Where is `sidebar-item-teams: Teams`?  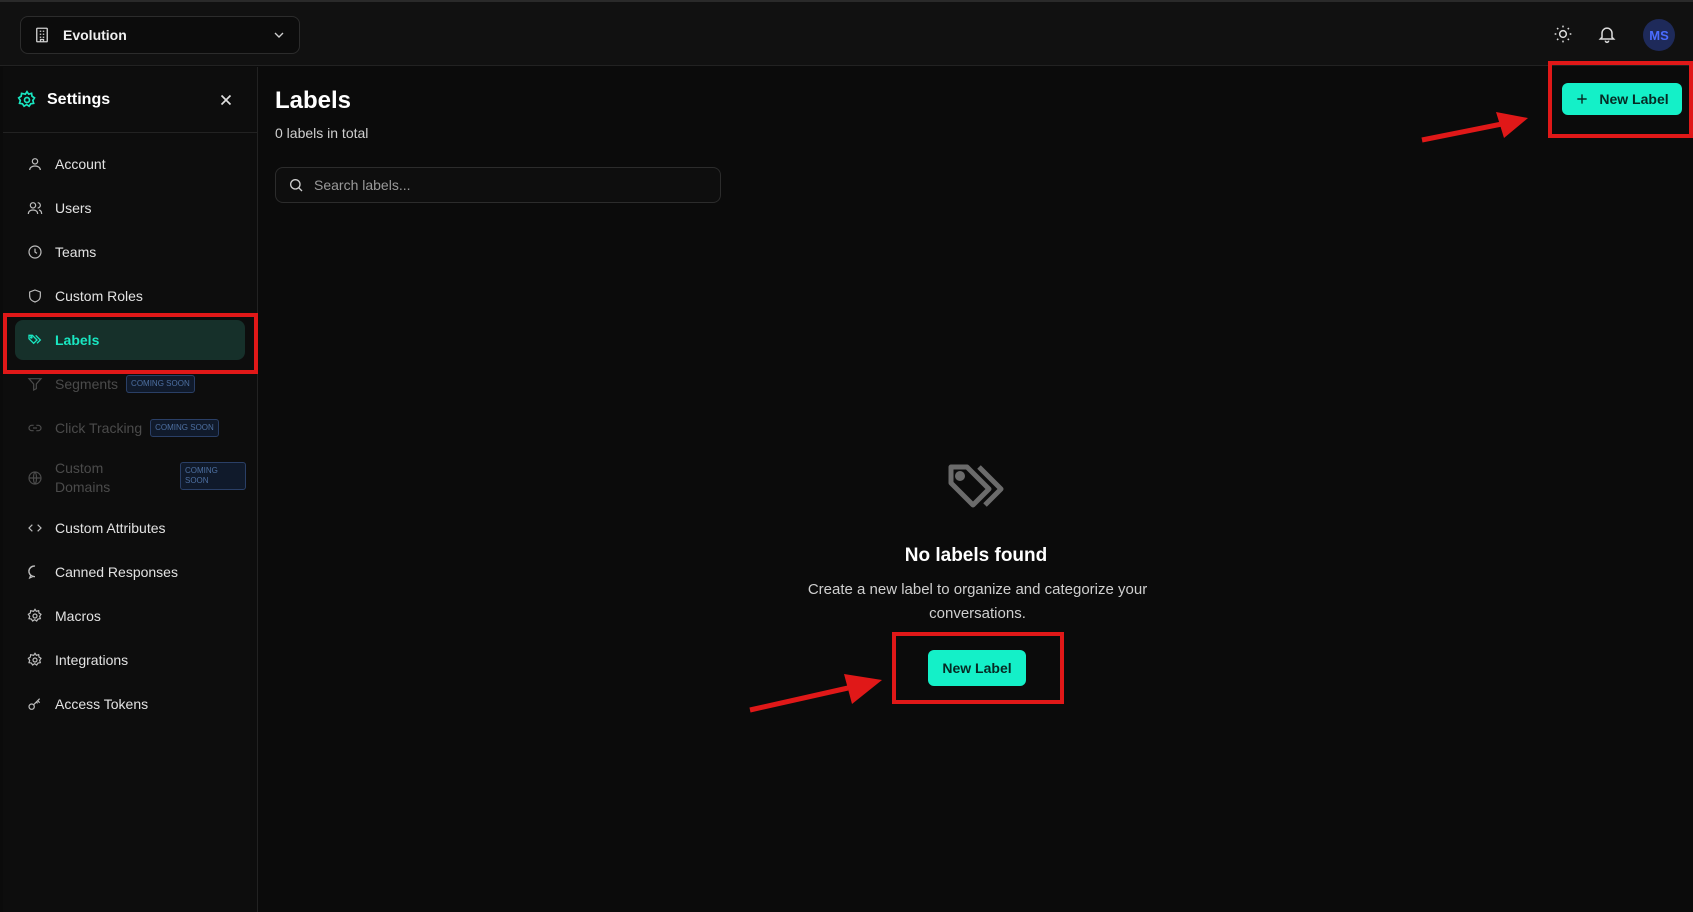 sidebar-item-teams: Teams is located at coordinates (130, 252).